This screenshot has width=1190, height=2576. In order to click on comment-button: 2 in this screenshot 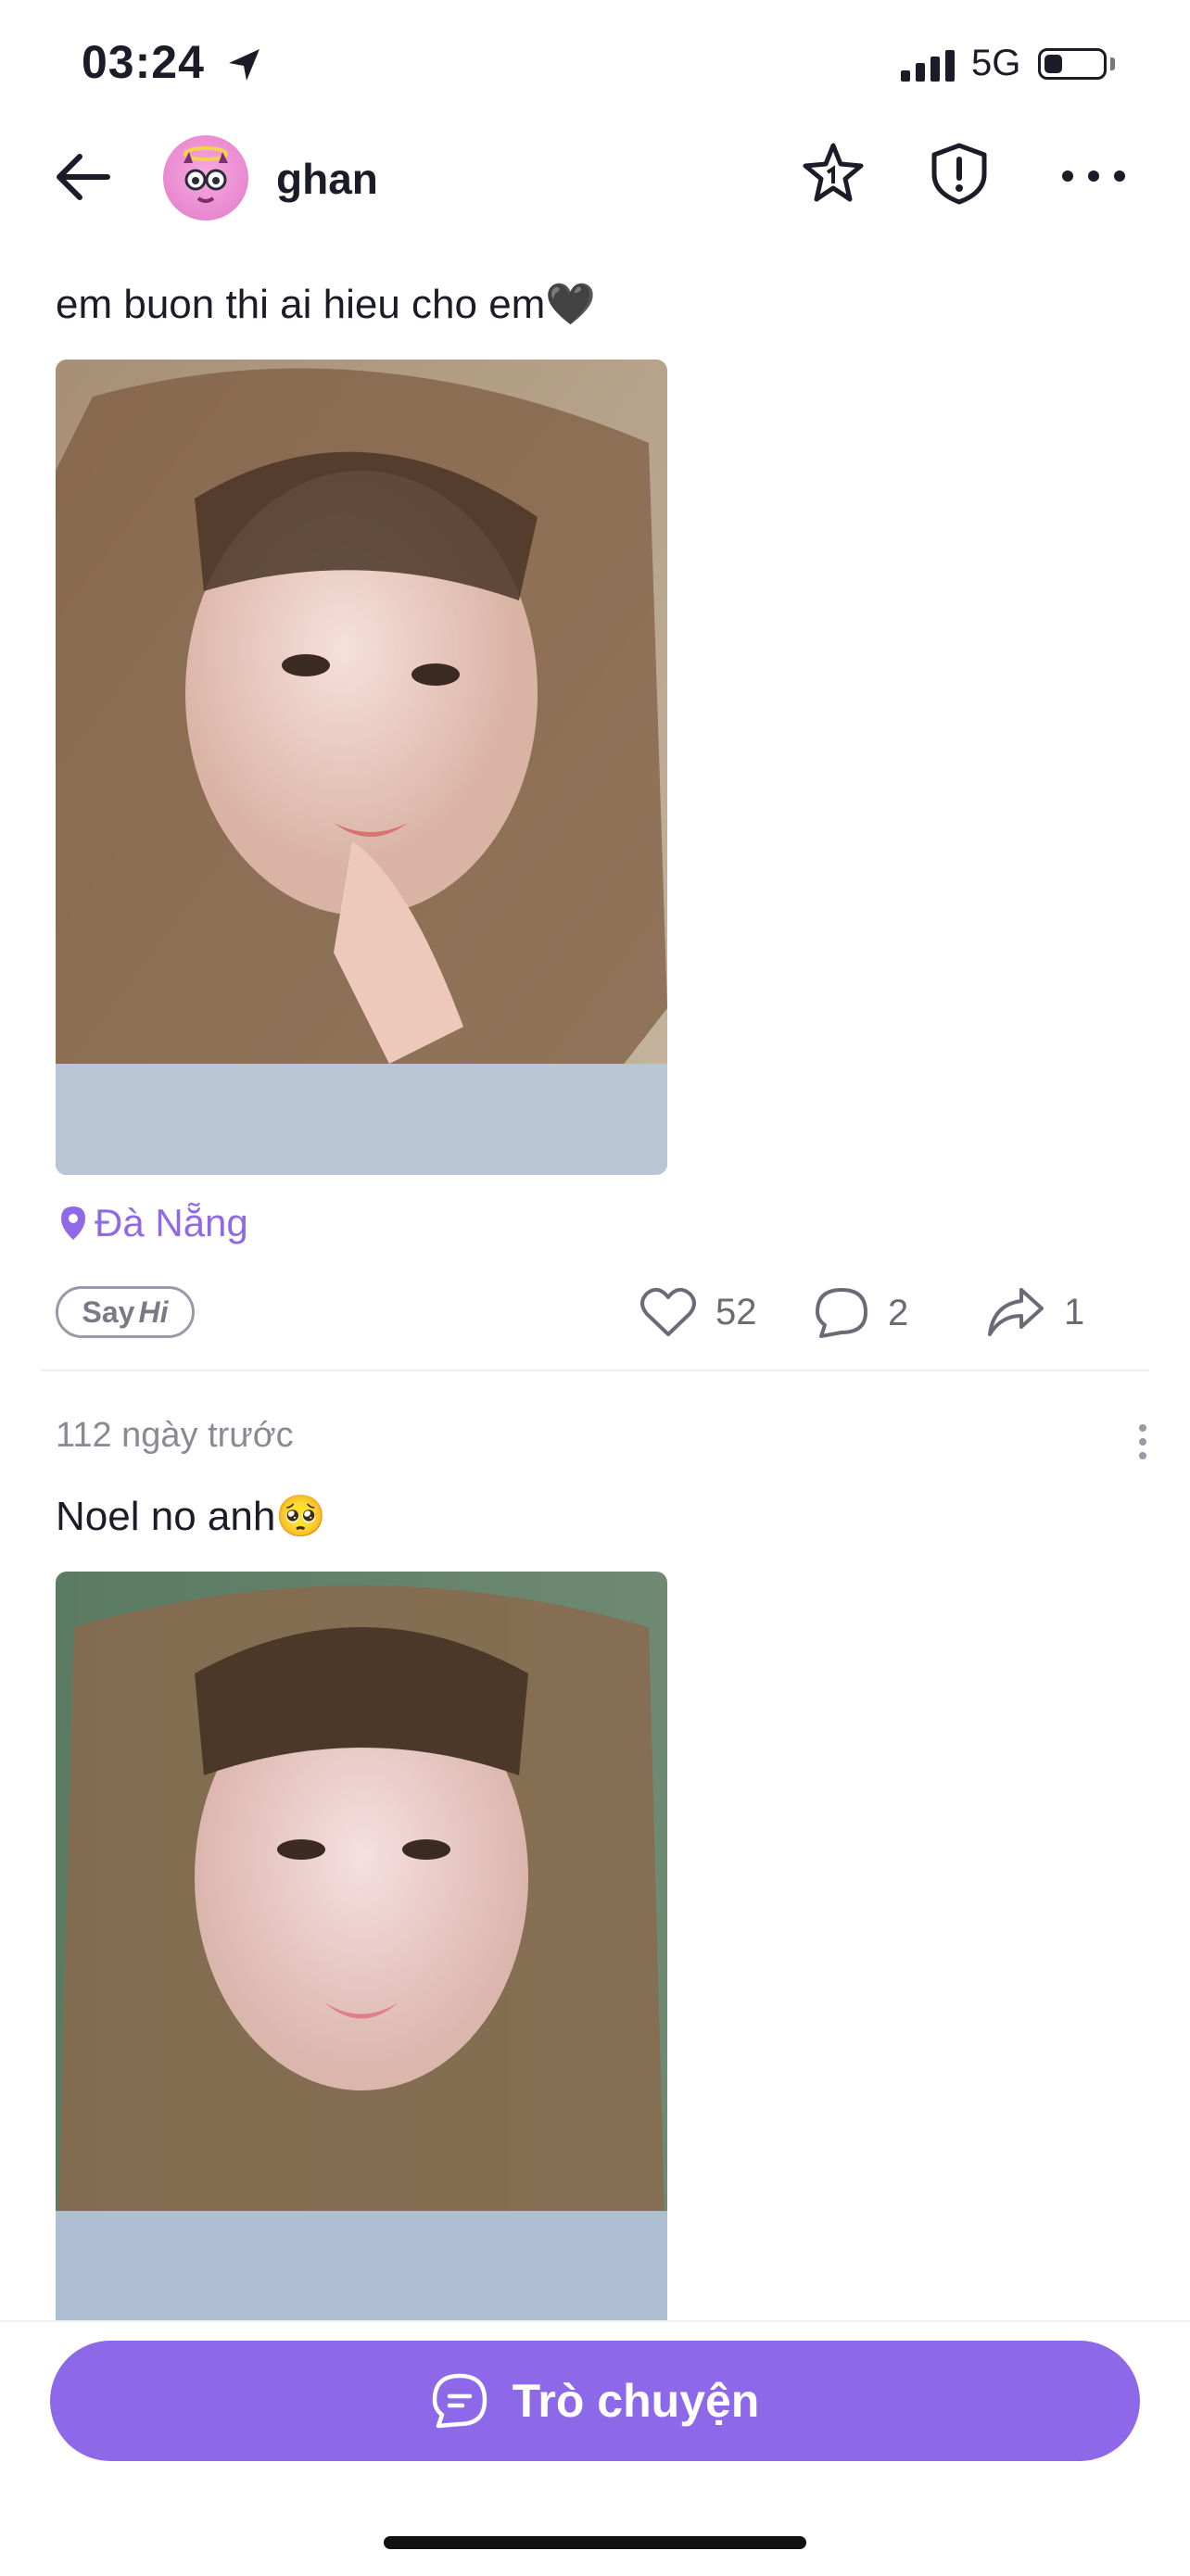, I will do `click(861, 1313)`.